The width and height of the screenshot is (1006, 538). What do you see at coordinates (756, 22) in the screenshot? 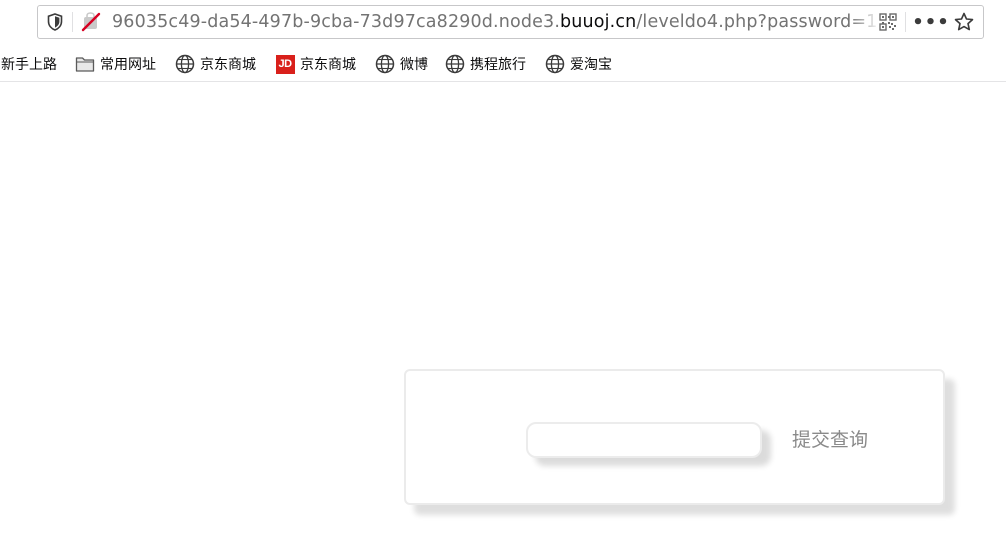
I see `url-path: /leveldo4.php?password=1'+or+1` at bounding box center [756, 22].